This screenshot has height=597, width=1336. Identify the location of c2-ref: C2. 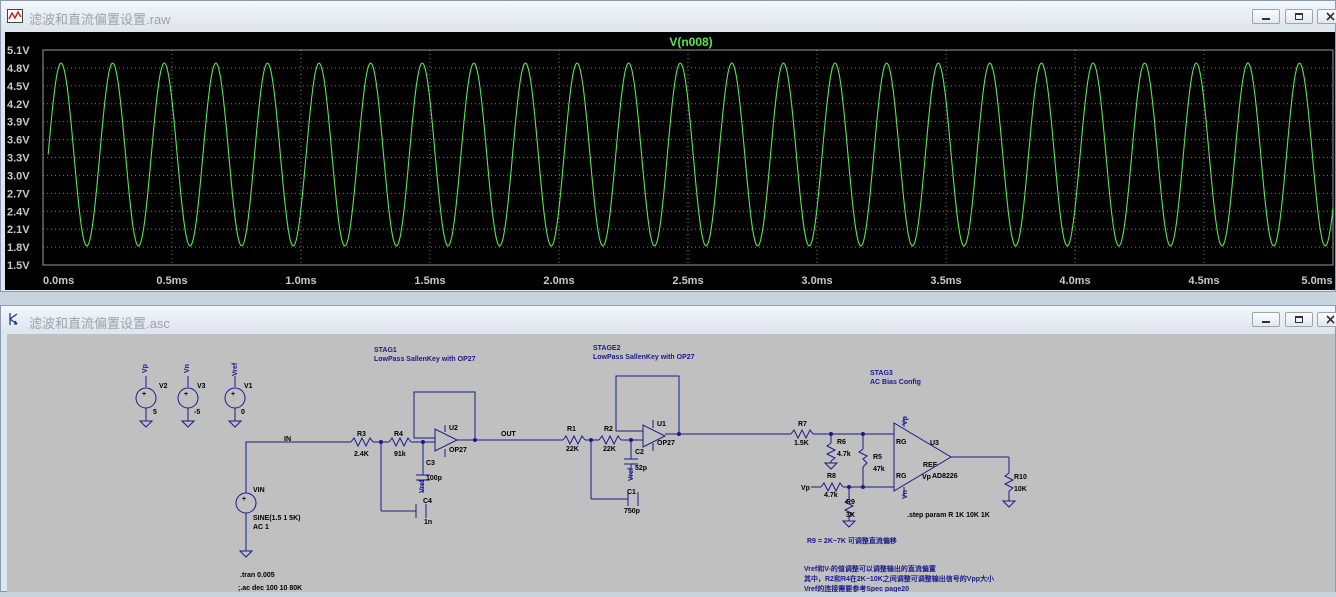
(639, 452).